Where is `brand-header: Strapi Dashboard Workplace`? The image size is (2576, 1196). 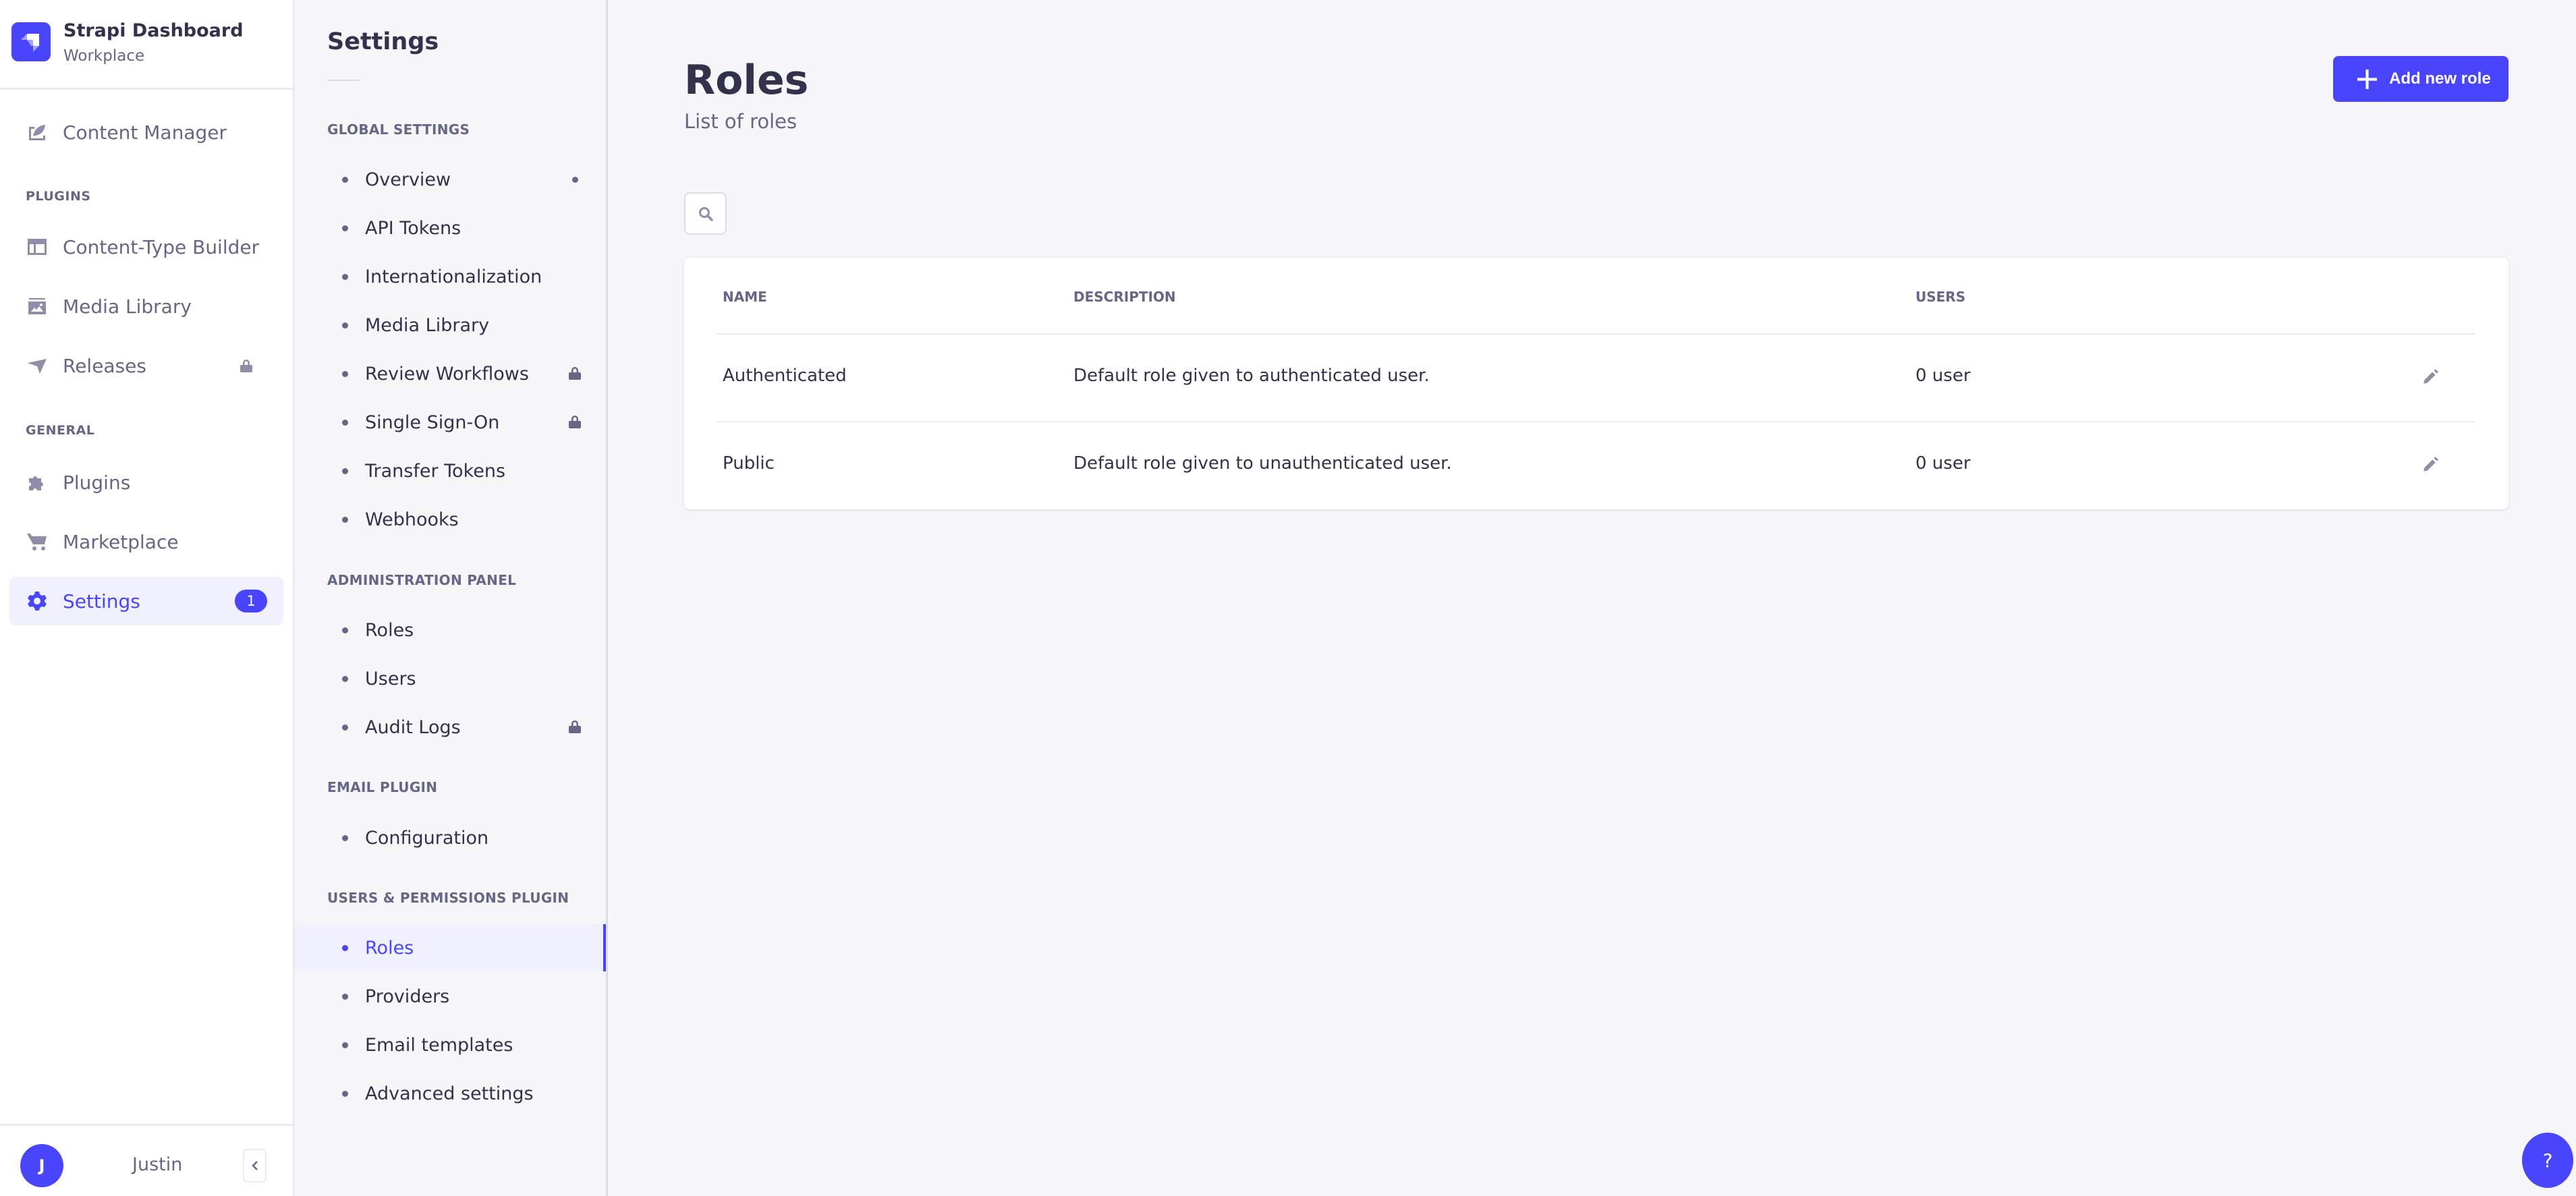
brand-header: Strapi Dashboard Workplace is located at coordinates (146, 45).